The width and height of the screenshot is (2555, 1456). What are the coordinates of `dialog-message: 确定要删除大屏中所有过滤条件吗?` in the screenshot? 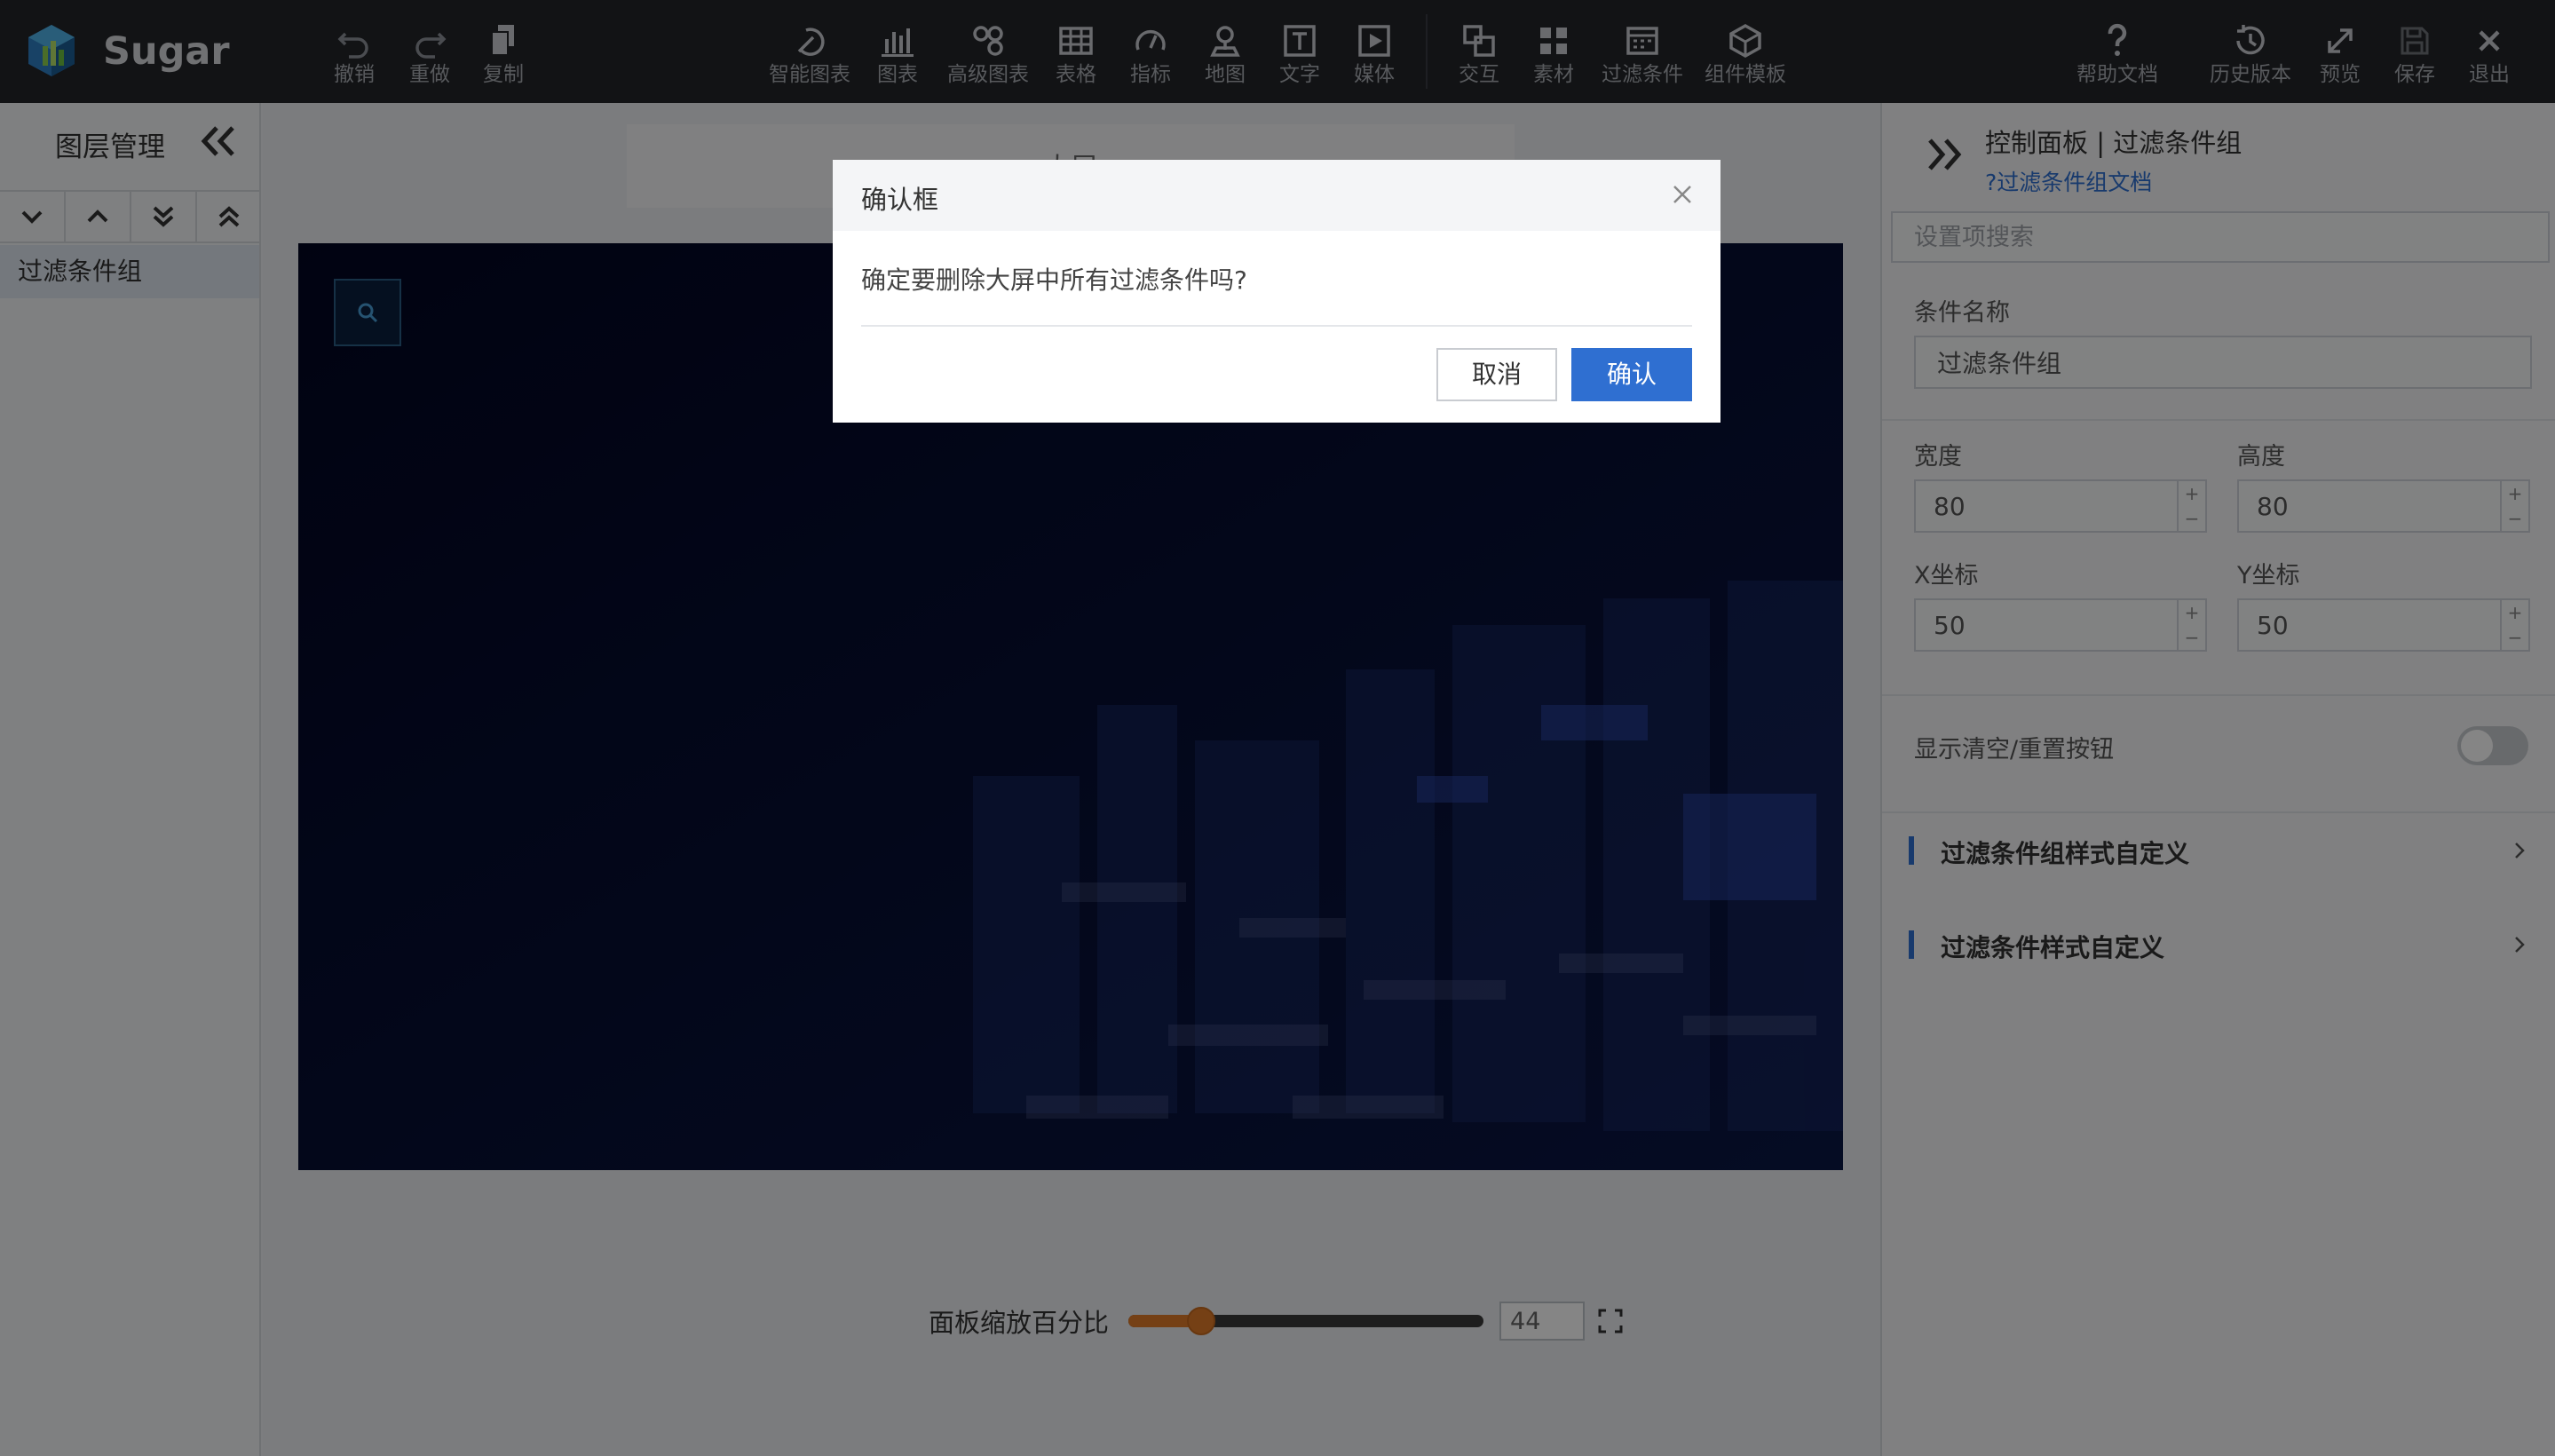 It's located at (1054, 280).